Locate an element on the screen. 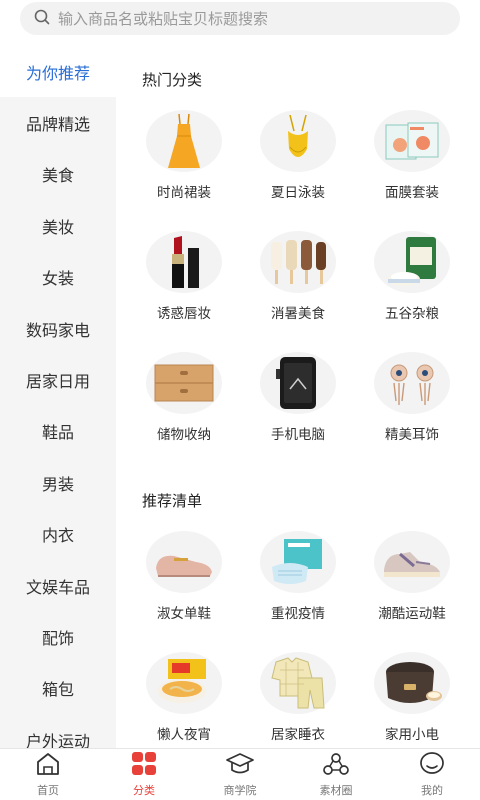 This screenshot has width=480, height=800. sidebar-item-recommend: 为你推荐 is located at coordinates (58, 72).